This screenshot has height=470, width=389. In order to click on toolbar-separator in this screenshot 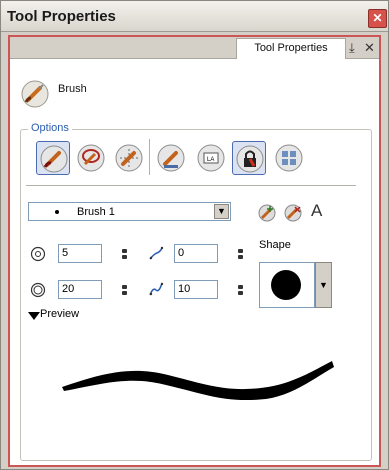, I will do `click(149, 157)`.